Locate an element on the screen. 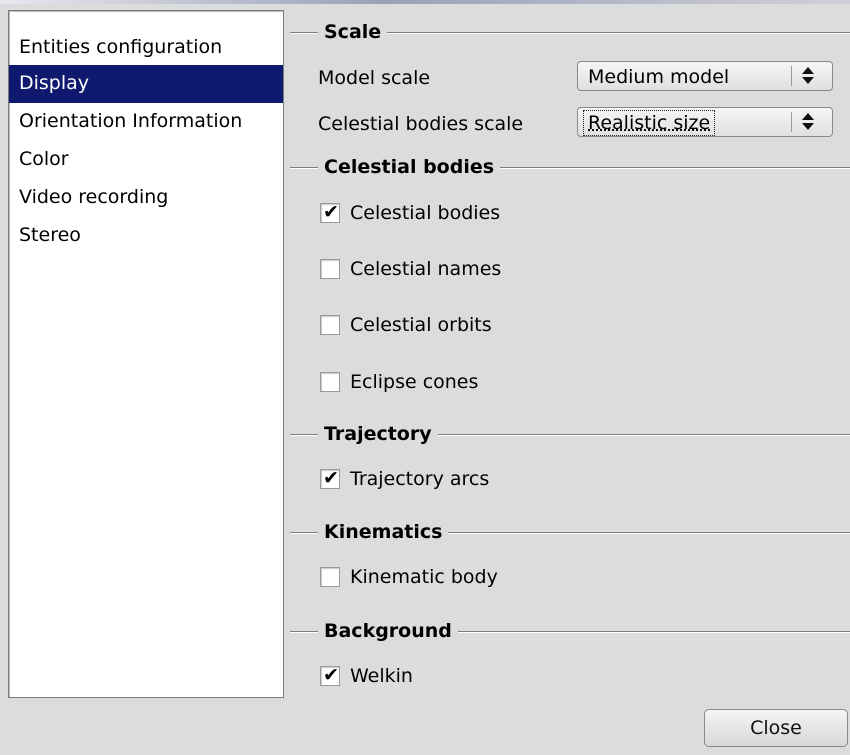 The width and height of the screenshot is (850, 755). category-item-color: Color is located at coordinates (146, 160).